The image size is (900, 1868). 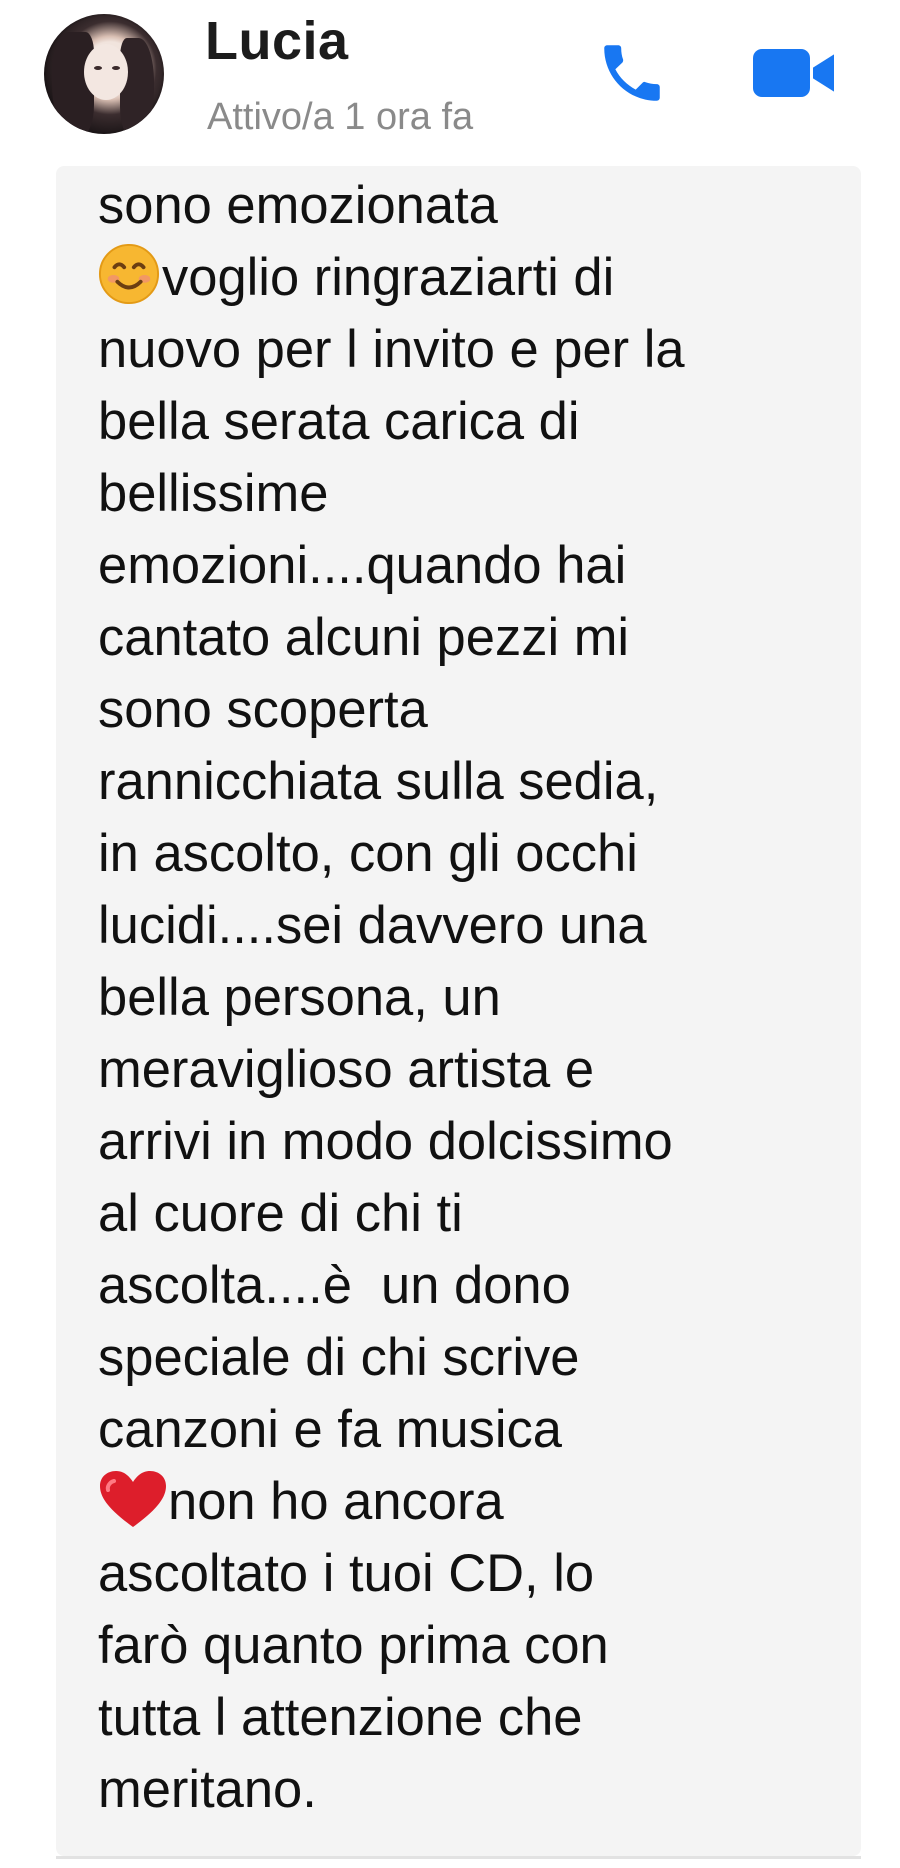 I want to click on video-camera-icon, so click(x=793, y=73).